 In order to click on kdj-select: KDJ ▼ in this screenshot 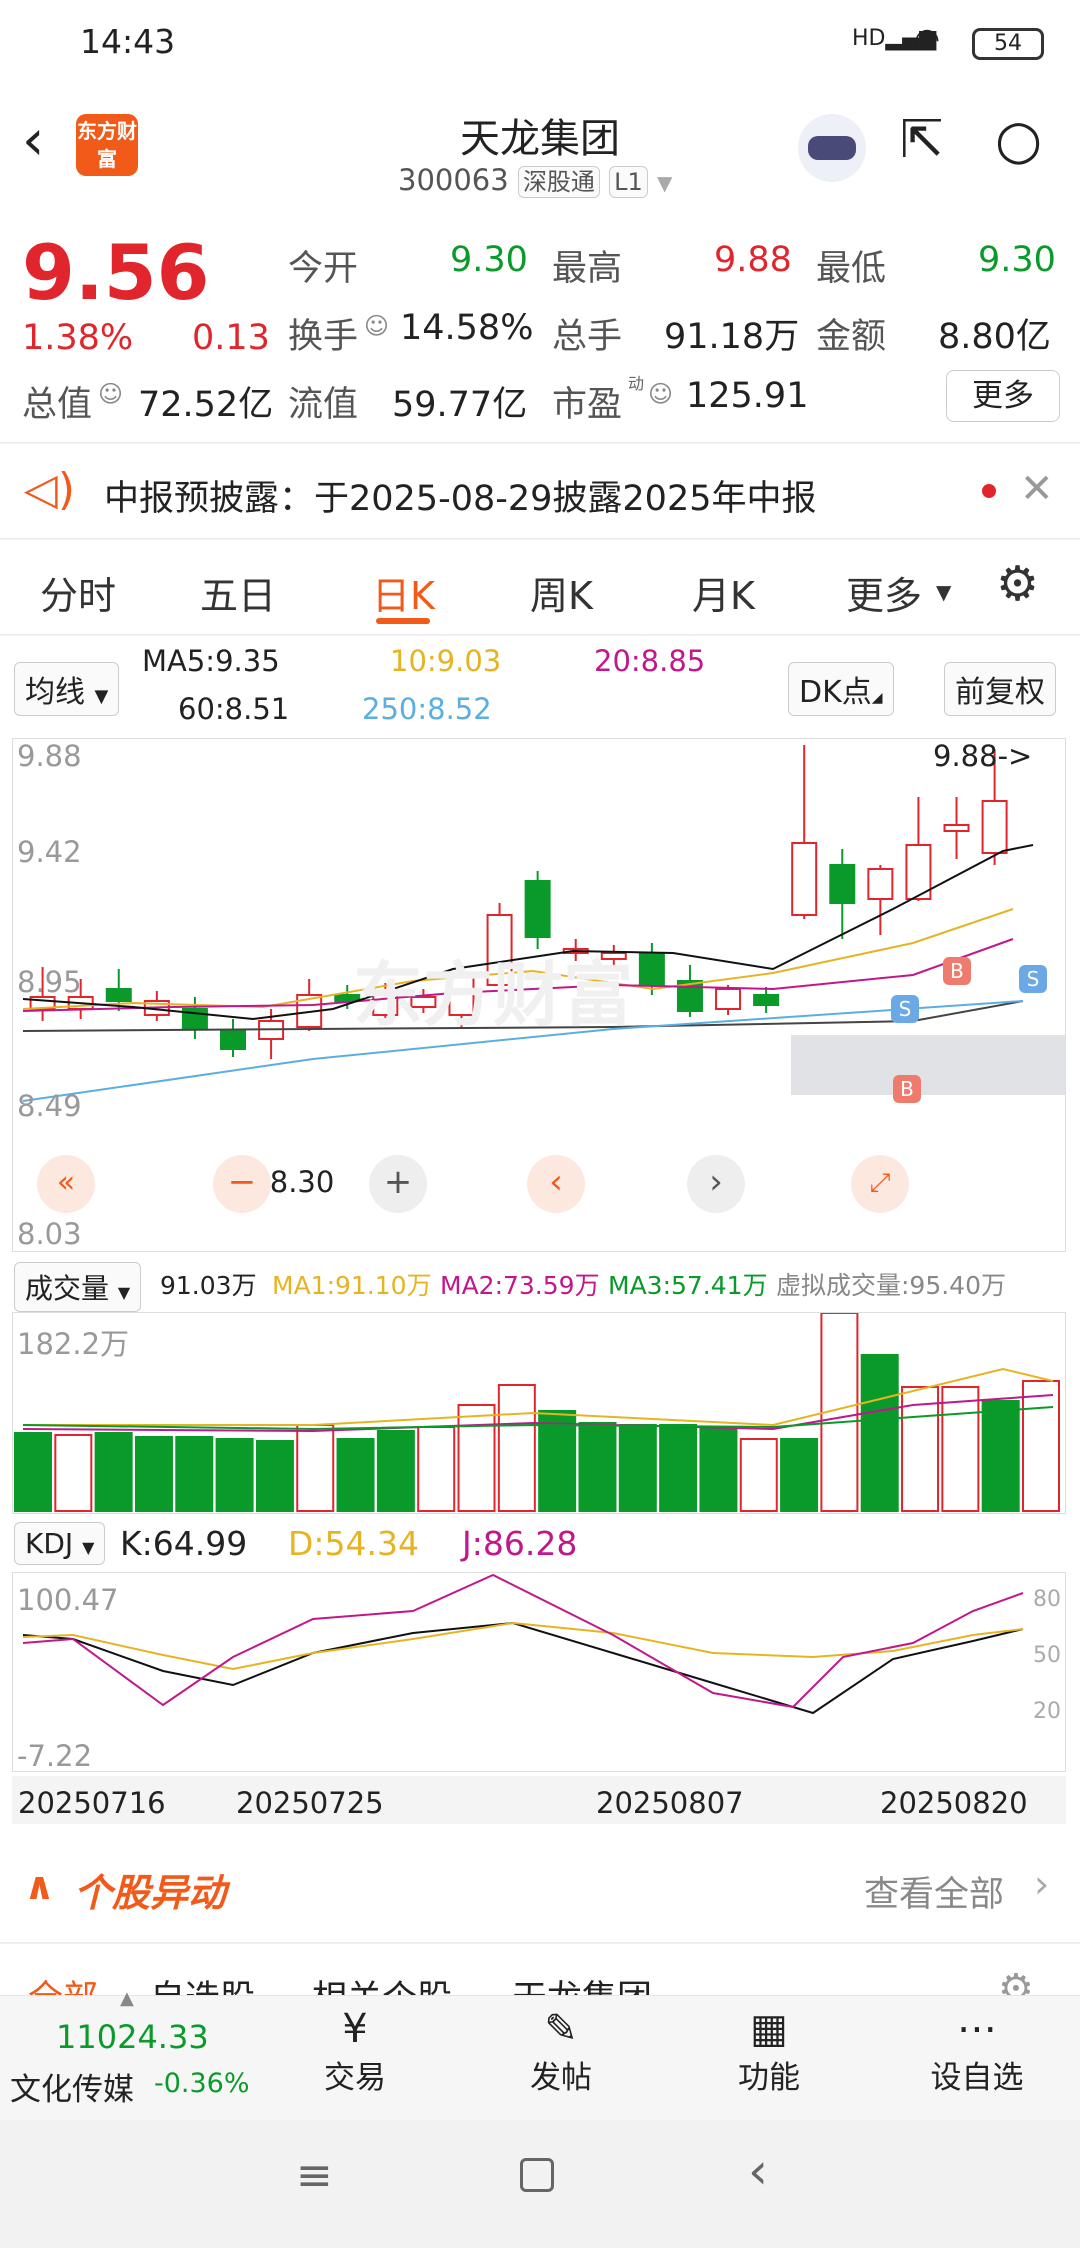, I will do `click(60, 1543)`.